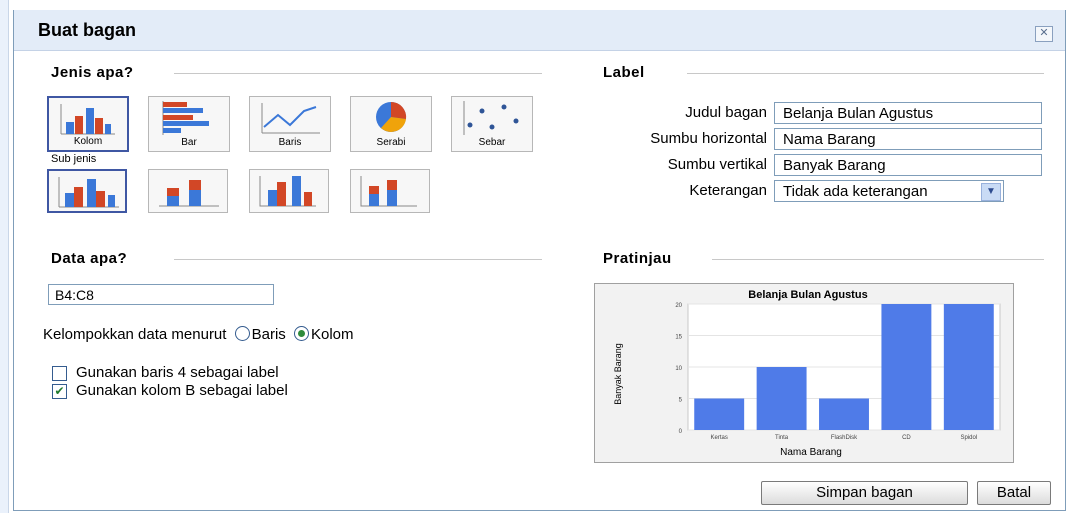  I want to click on x-tick-label: Kertas, so click(719, 438).